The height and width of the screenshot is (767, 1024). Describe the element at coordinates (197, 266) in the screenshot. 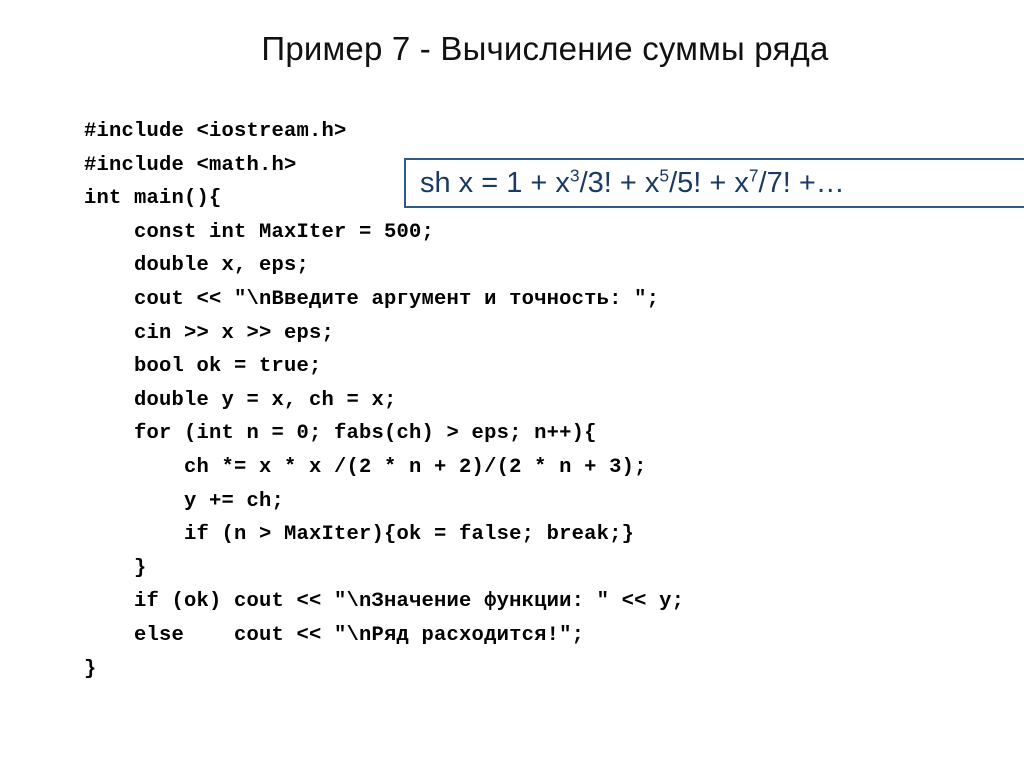

I see `code-line: double x, eps;` at that location.